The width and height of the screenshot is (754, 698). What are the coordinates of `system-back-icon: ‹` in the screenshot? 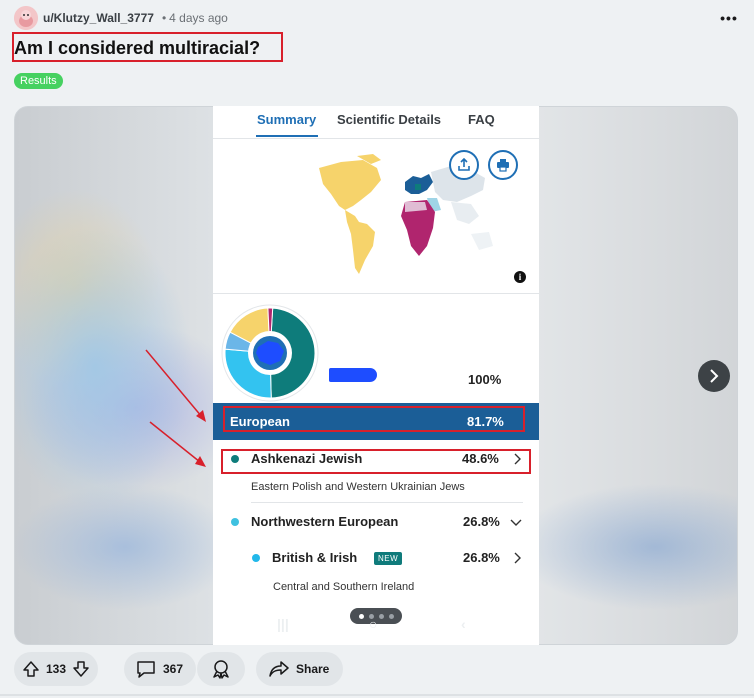 It's located at (463, 624).